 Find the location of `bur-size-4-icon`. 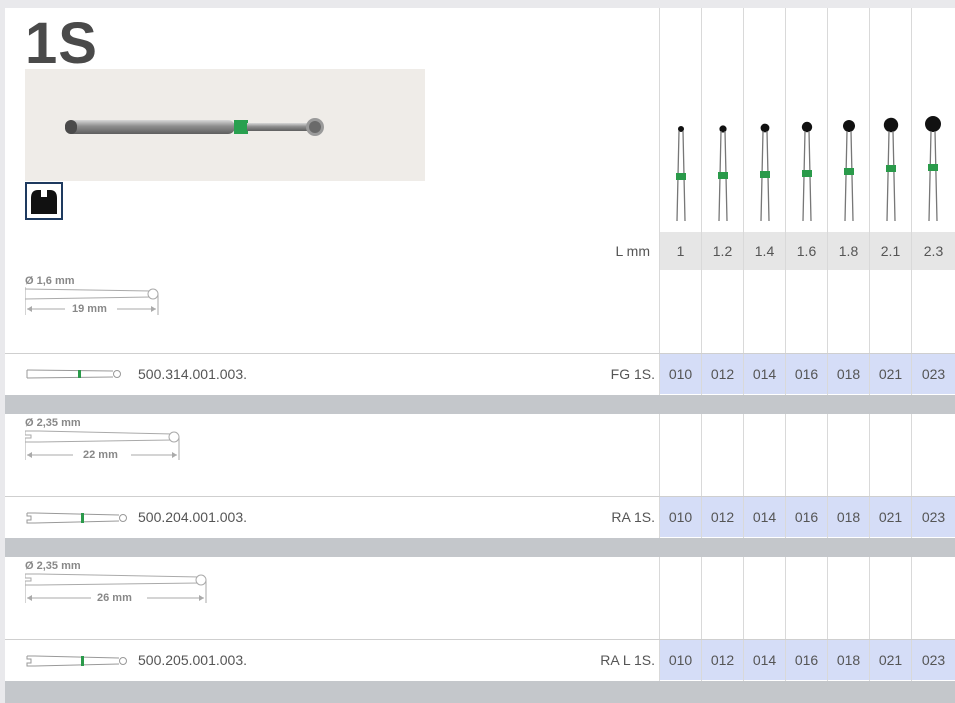

bur-size-4-icon is located at coordinates (807, 171).